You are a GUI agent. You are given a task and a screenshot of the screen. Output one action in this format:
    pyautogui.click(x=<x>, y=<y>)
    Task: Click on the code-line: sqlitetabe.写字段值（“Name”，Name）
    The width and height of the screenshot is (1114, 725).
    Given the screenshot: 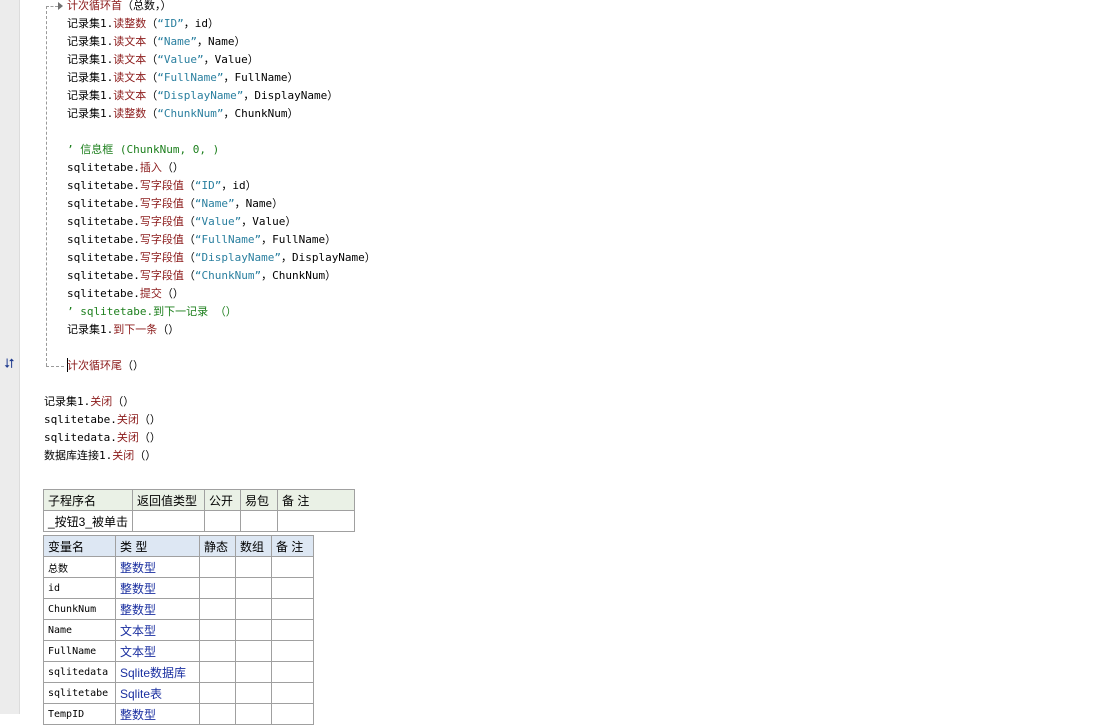 What is the action you would take?
    pyautogui.click(x=175, y=204)
    